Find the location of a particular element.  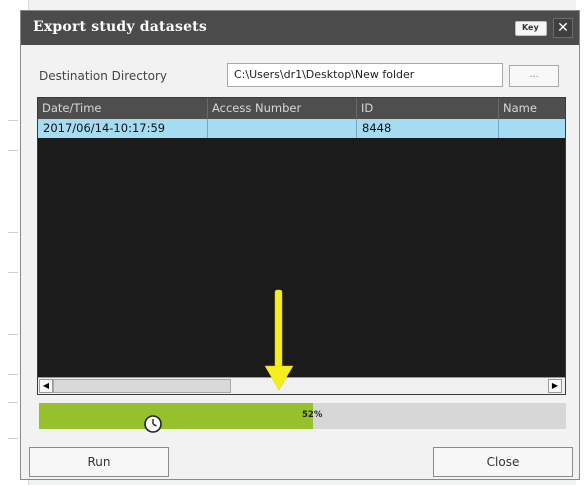

scrollbar-thumb is located at coordinates (142, 386).